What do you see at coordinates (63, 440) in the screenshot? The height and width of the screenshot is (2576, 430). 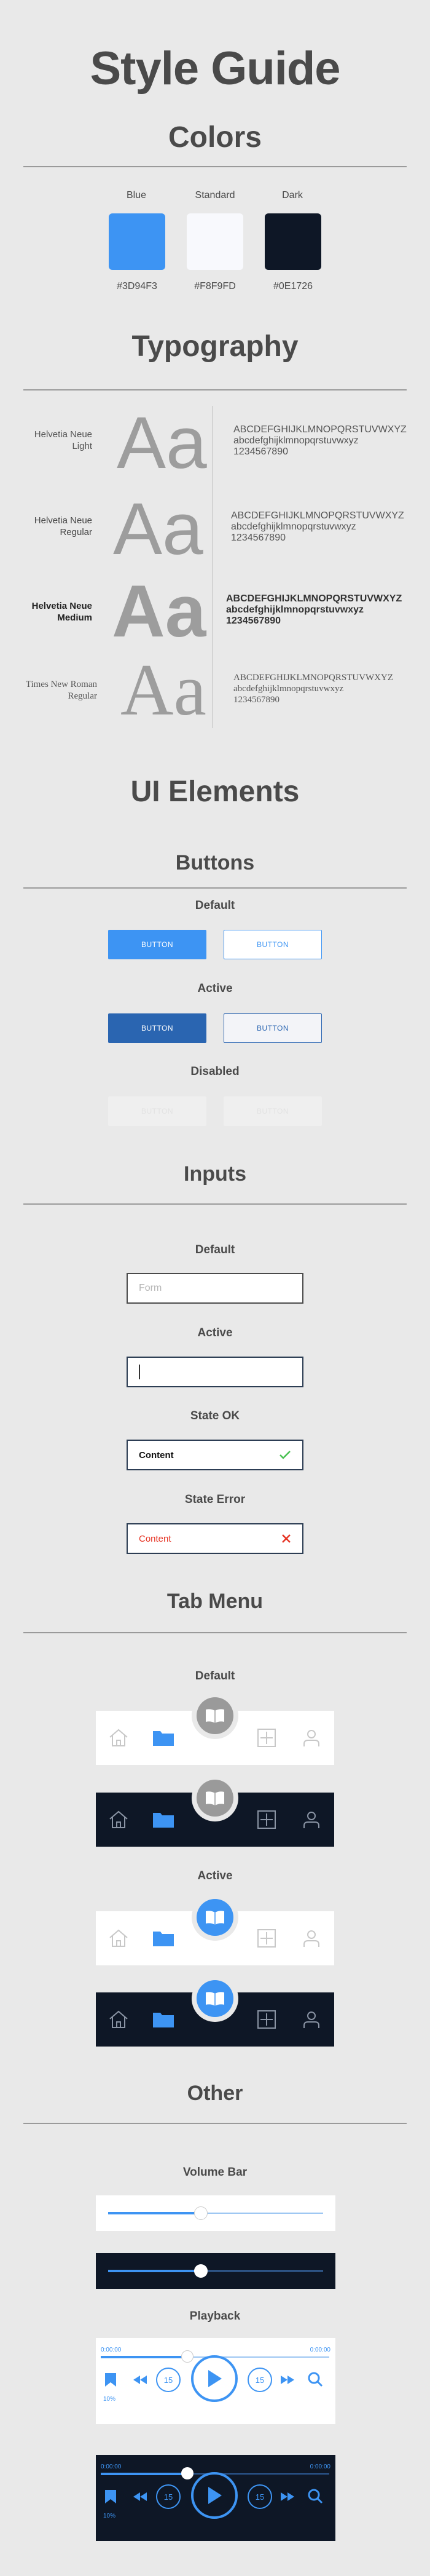 I see `font-name-light: Helvetia Neue Light` at bounding box center [63, 440].